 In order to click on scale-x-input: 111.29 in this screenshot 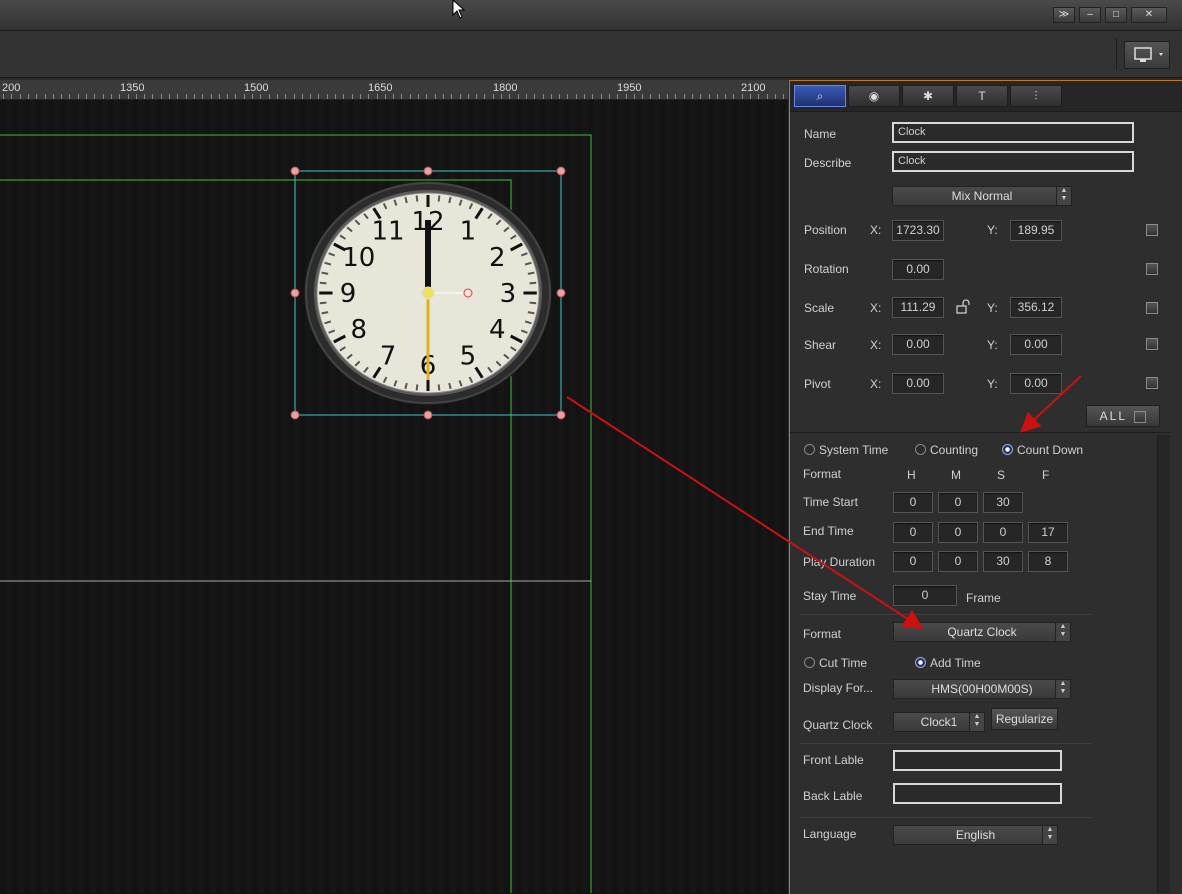, I will do `click(918, 307)`.